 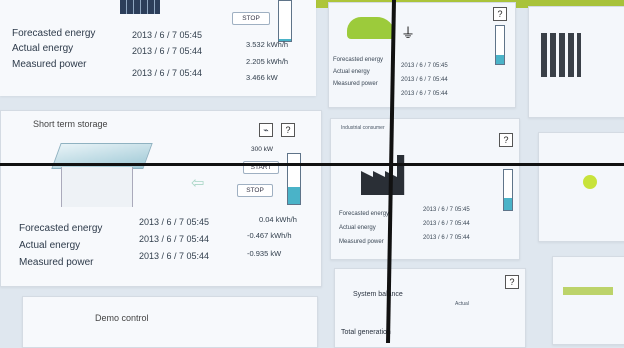 I want to click on industrial-forecasted-date: 2013 / 6 / 7 05:45, so click(x=446, y=210).